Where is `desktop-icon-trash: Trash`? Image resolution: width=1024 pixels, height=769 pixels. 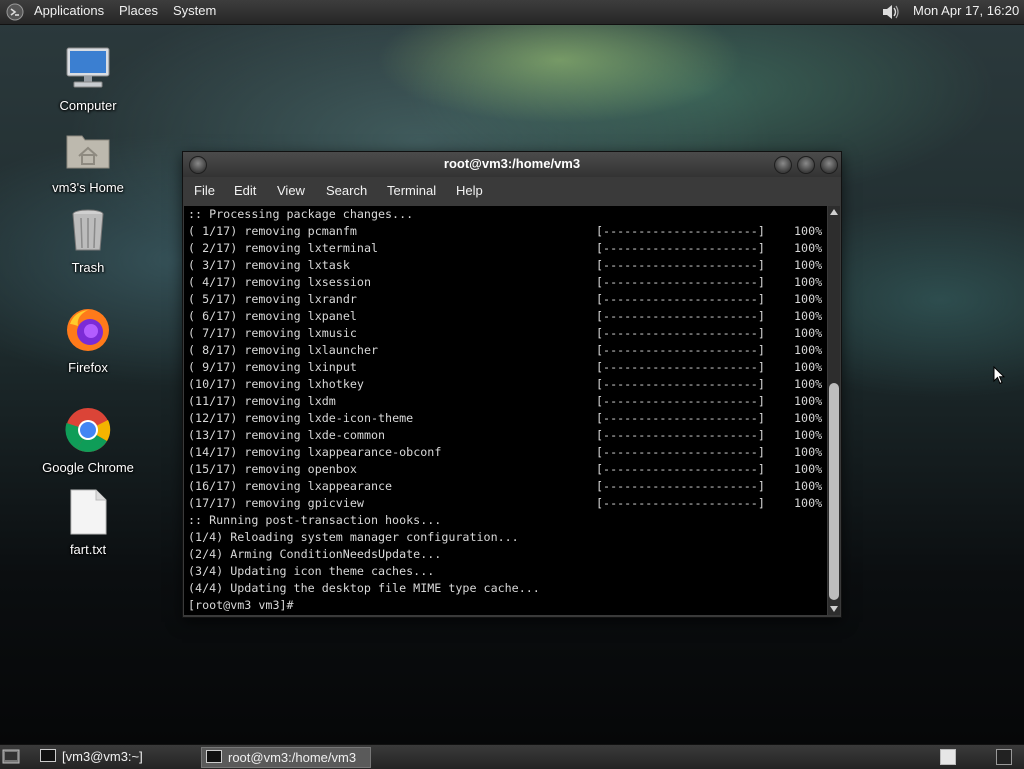 desktop-icon-trash: Trash is located at coordinates (88, 240).